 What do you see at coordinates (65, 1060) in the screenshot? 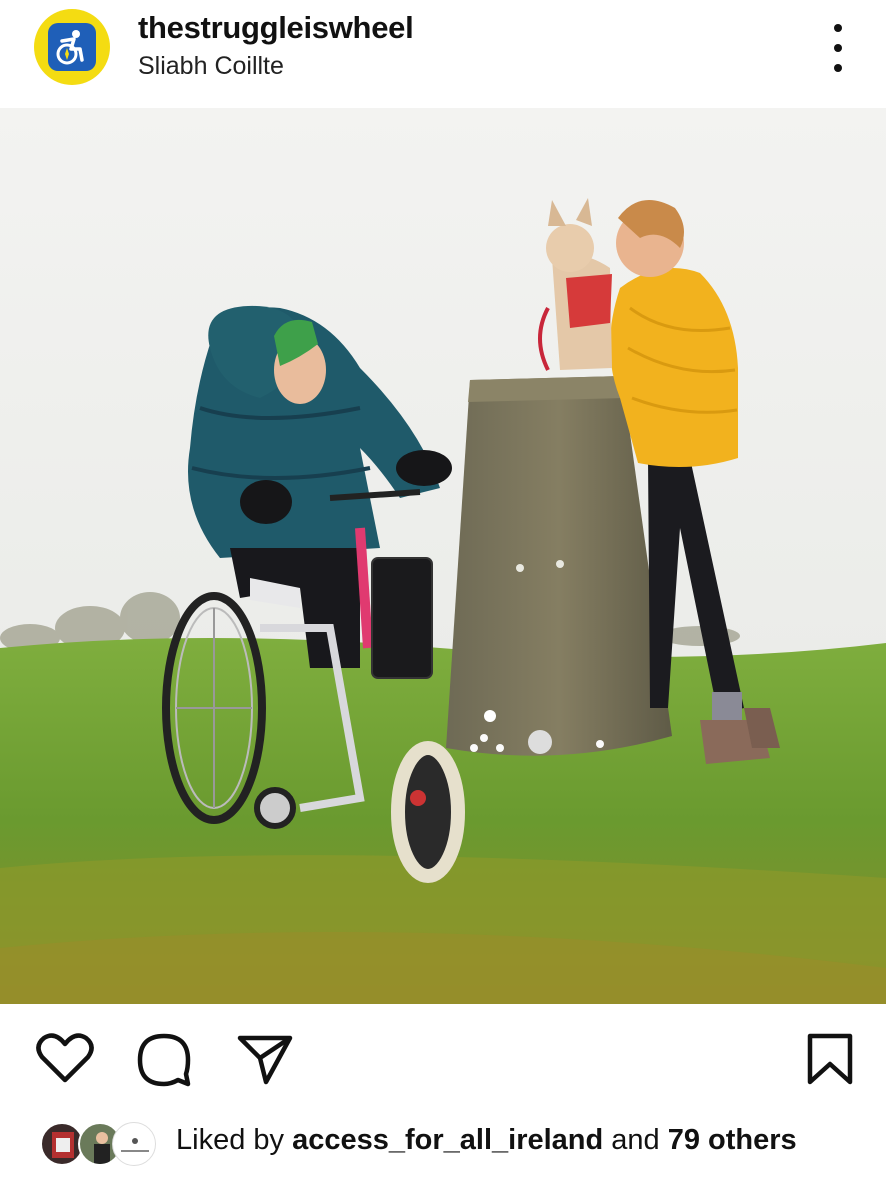
I see `heart-icon` at bounding box center [65, 1060].